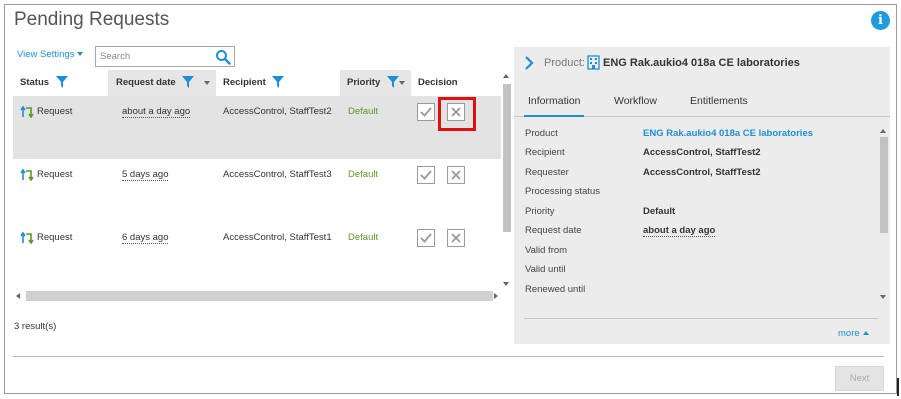 This screenshot has width=901, height=399. I want to click on detail-row-renewed-until: Renewed until, so click(555, 289).